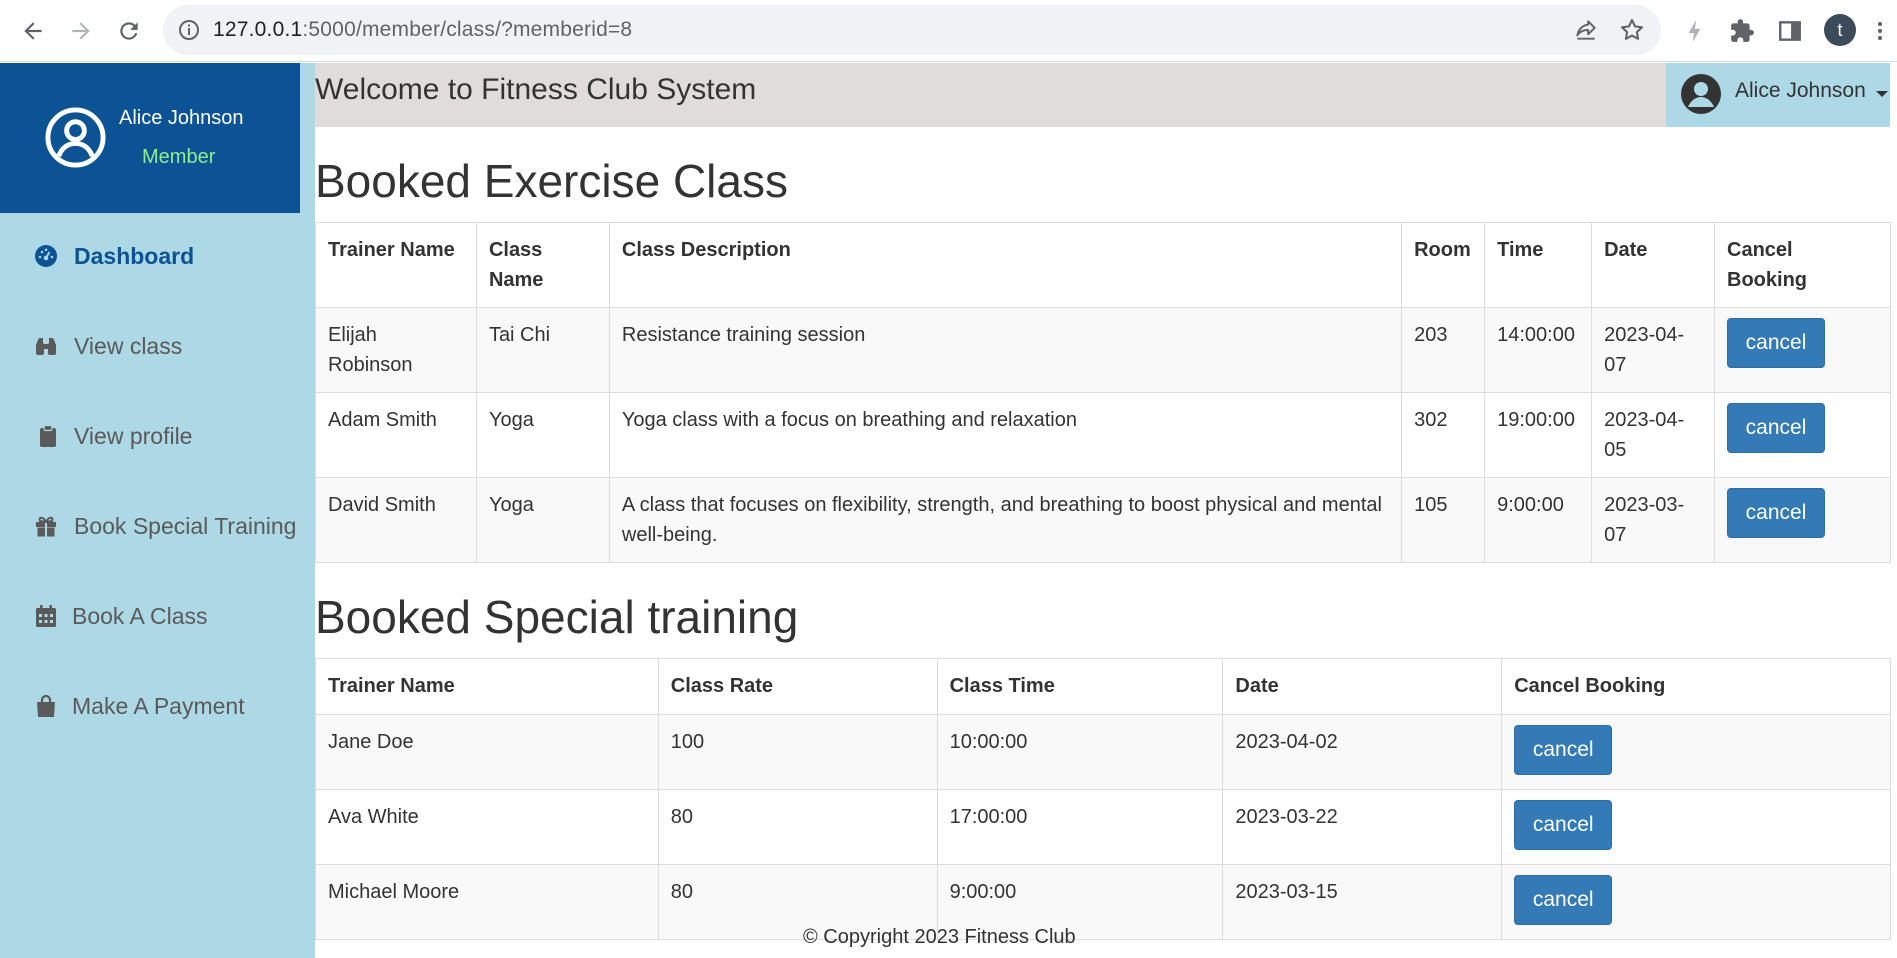 This screenshot has width=1897, height=958. I want to click on lightning-extension-button, so click(1695, 31).